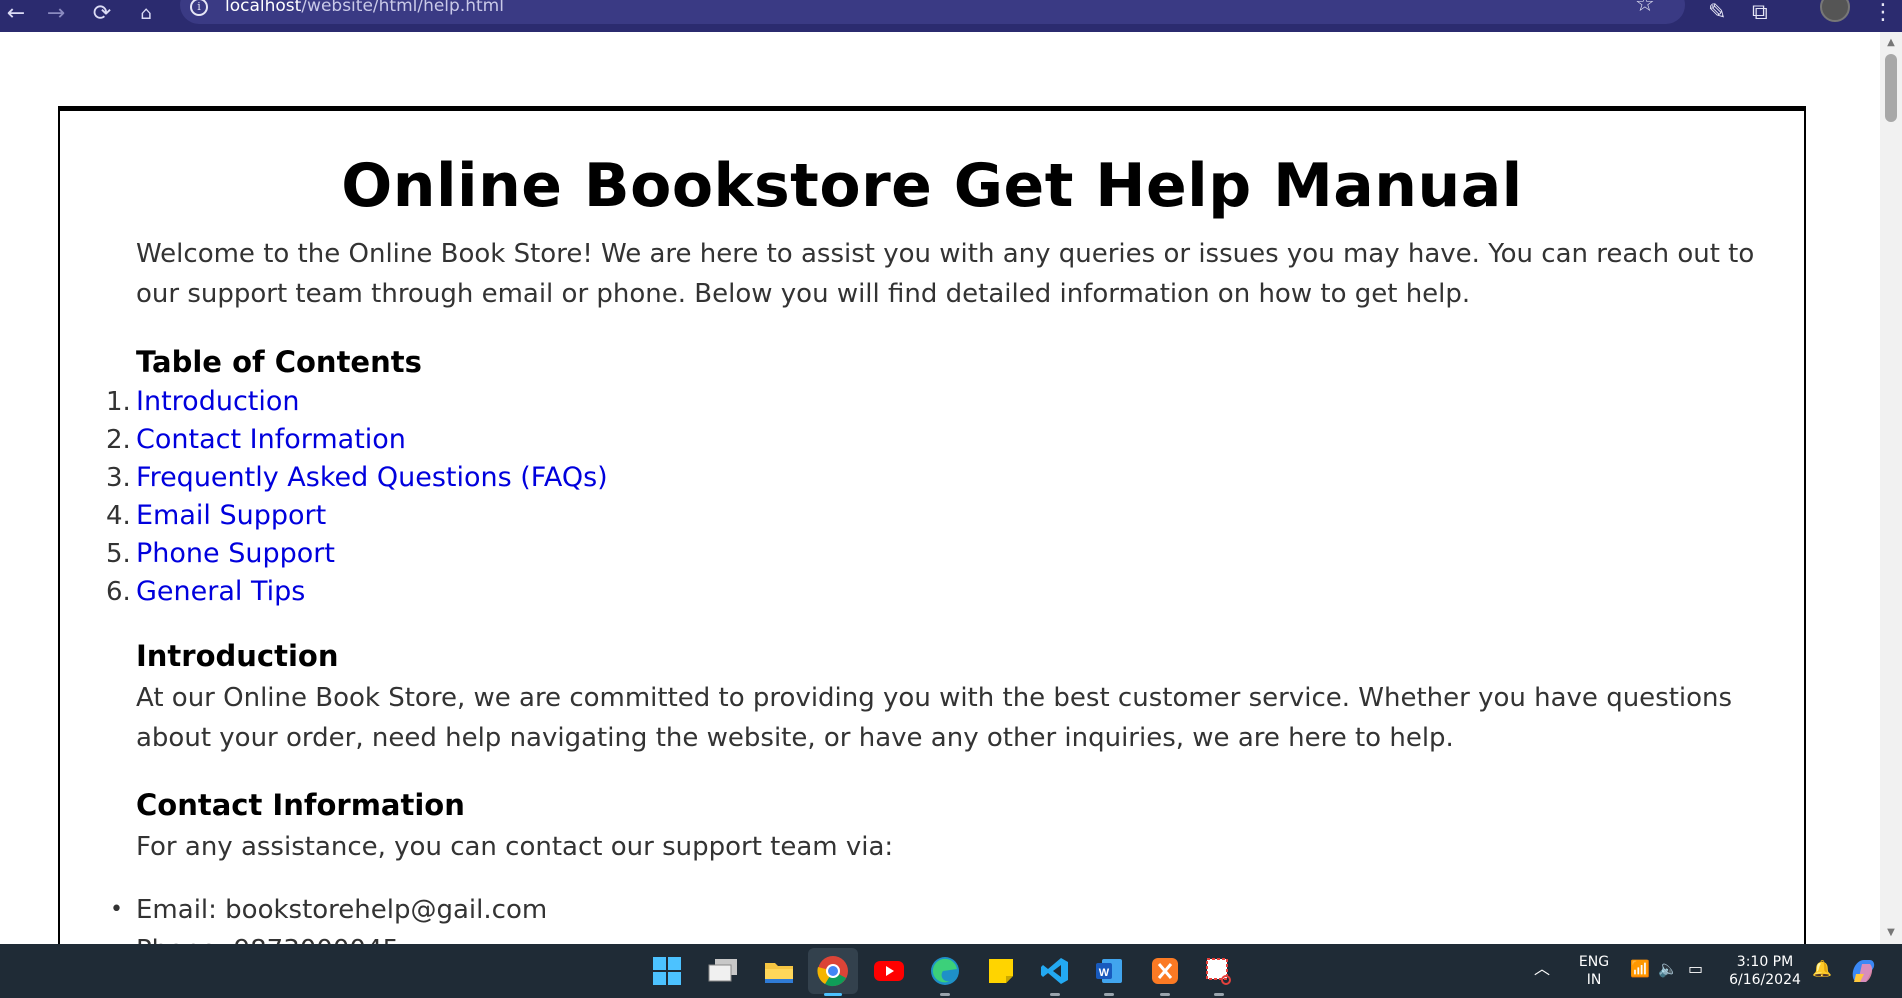 The image size is (1902, 998). Describe the element at coordinates (1891, 43) in the screenshot. I see `scroll-up-arrow-icon: ▲` at that location.